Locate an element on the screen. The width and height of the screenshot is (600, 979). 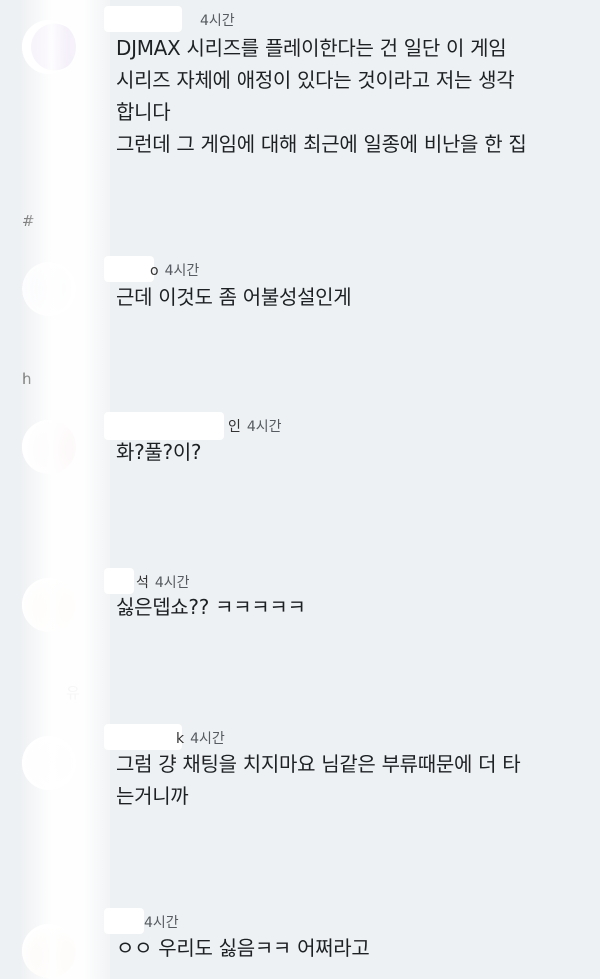
comment-line: 시리즈 자체에 애정이 있다는 것이라고 저는 생각 is located at coordinates (315, 80).